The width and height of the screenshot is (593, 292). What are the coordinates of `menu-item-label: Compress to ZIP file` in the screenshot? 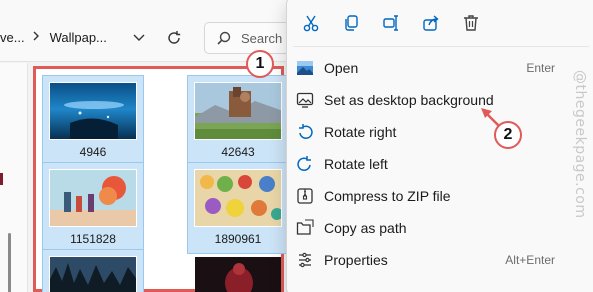 It's located at (387, 196).